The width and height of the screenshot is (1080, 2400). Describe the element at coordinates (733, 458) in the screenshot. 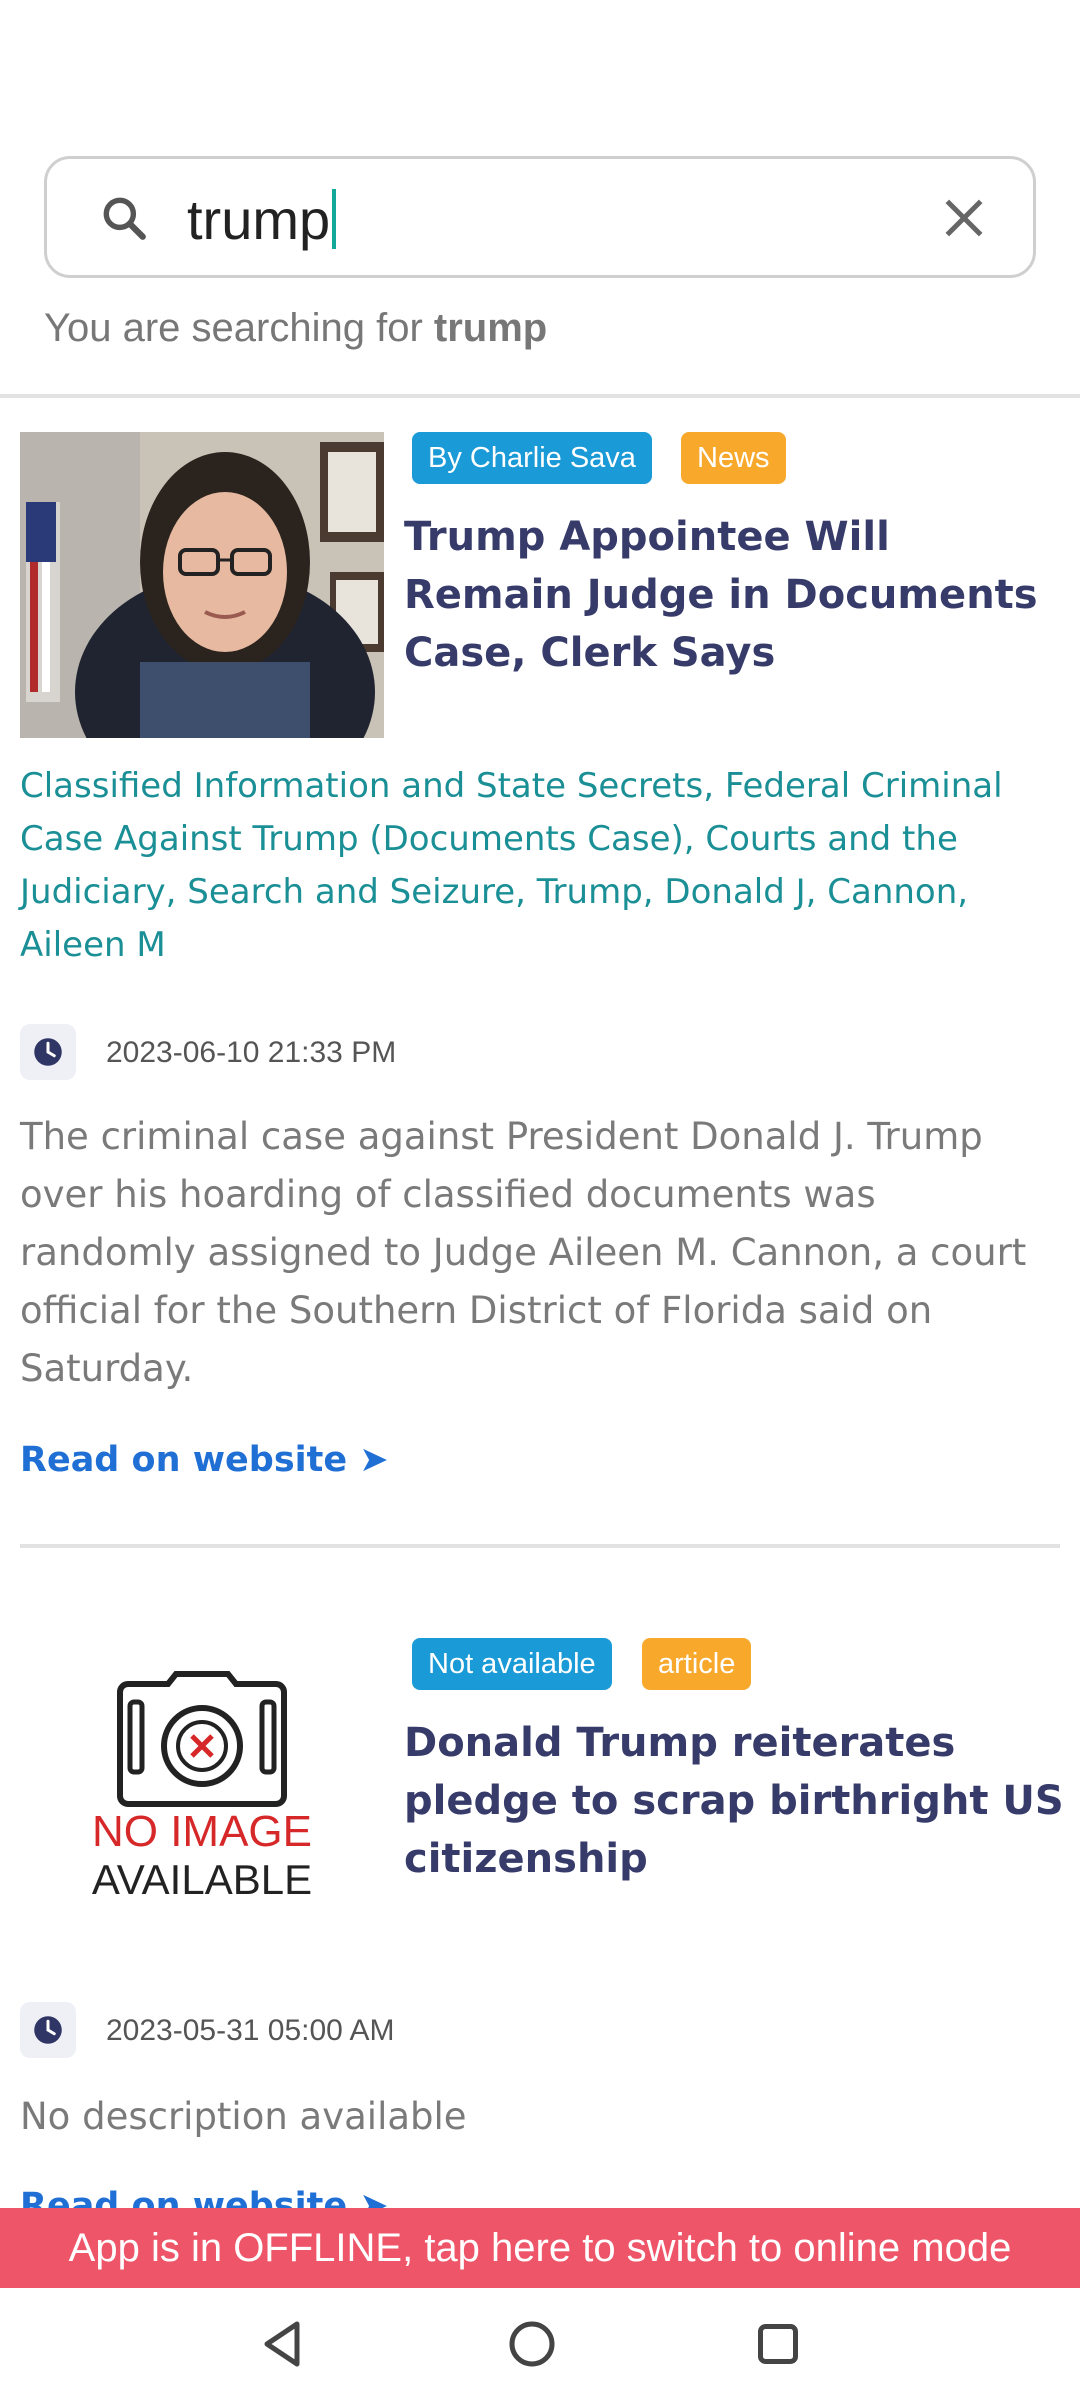

I see `type-badge: News` at that location.